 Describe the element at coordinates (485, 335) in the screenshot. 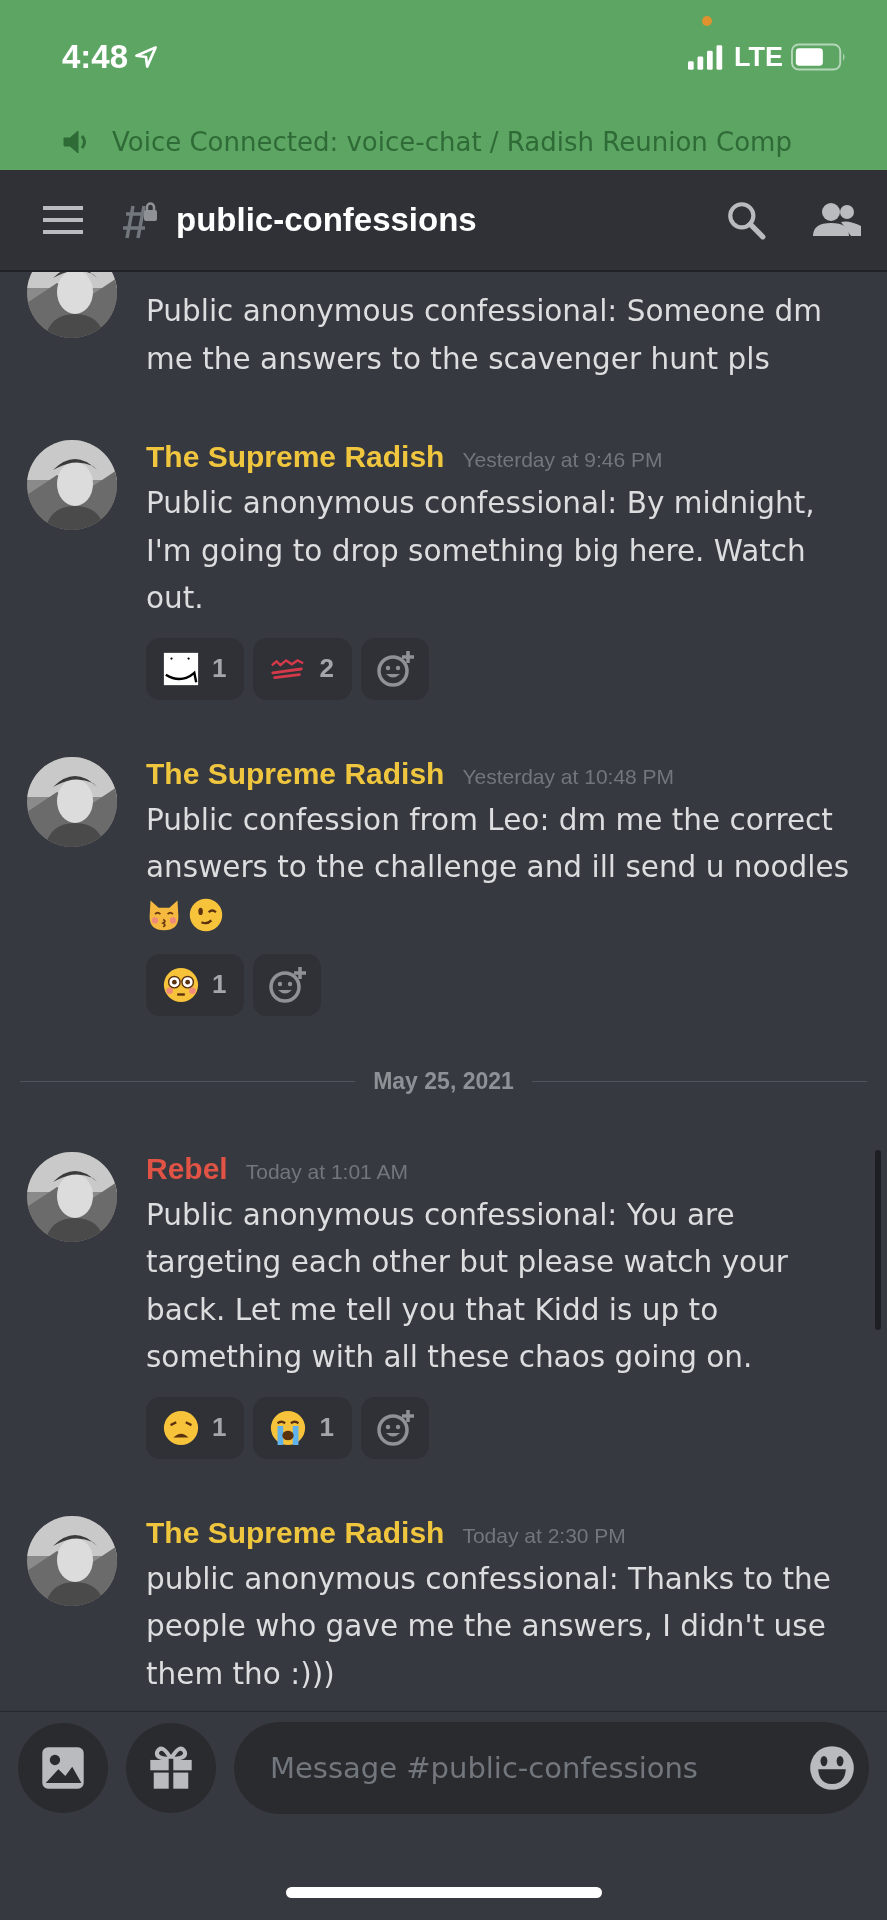

I see `message-text: Public anonymous confessional: Someone dm me the answers to the scavenger hunt pls` at that location.